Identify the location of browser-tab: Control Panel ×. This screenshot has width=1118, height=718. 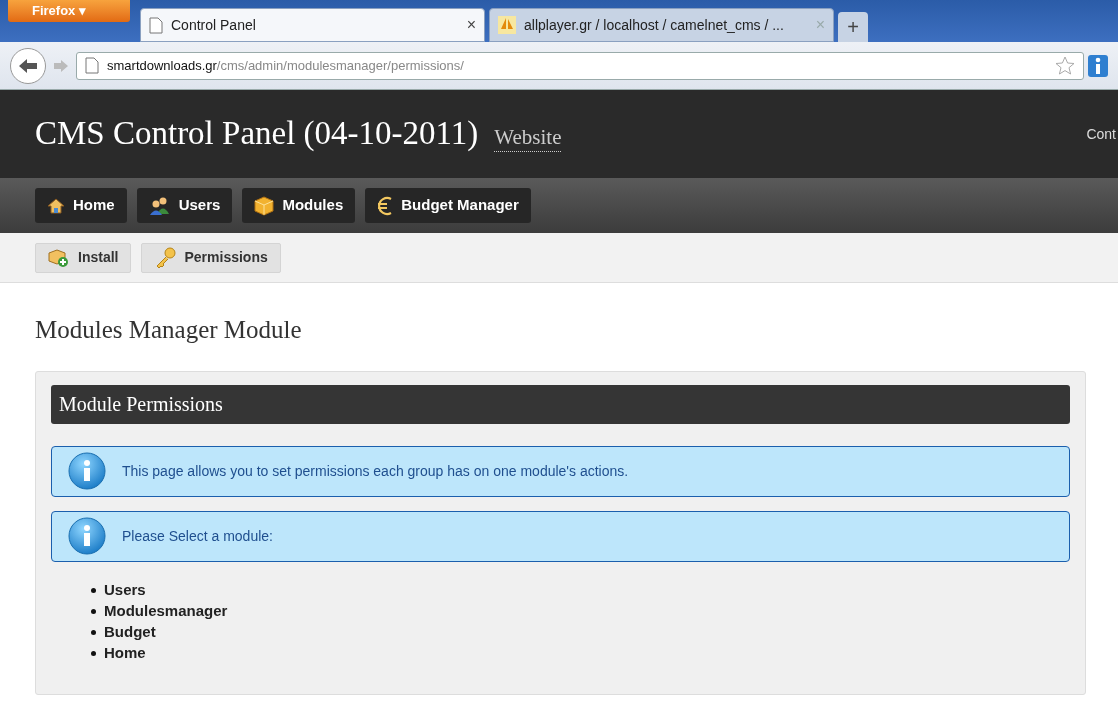
(312, 25).